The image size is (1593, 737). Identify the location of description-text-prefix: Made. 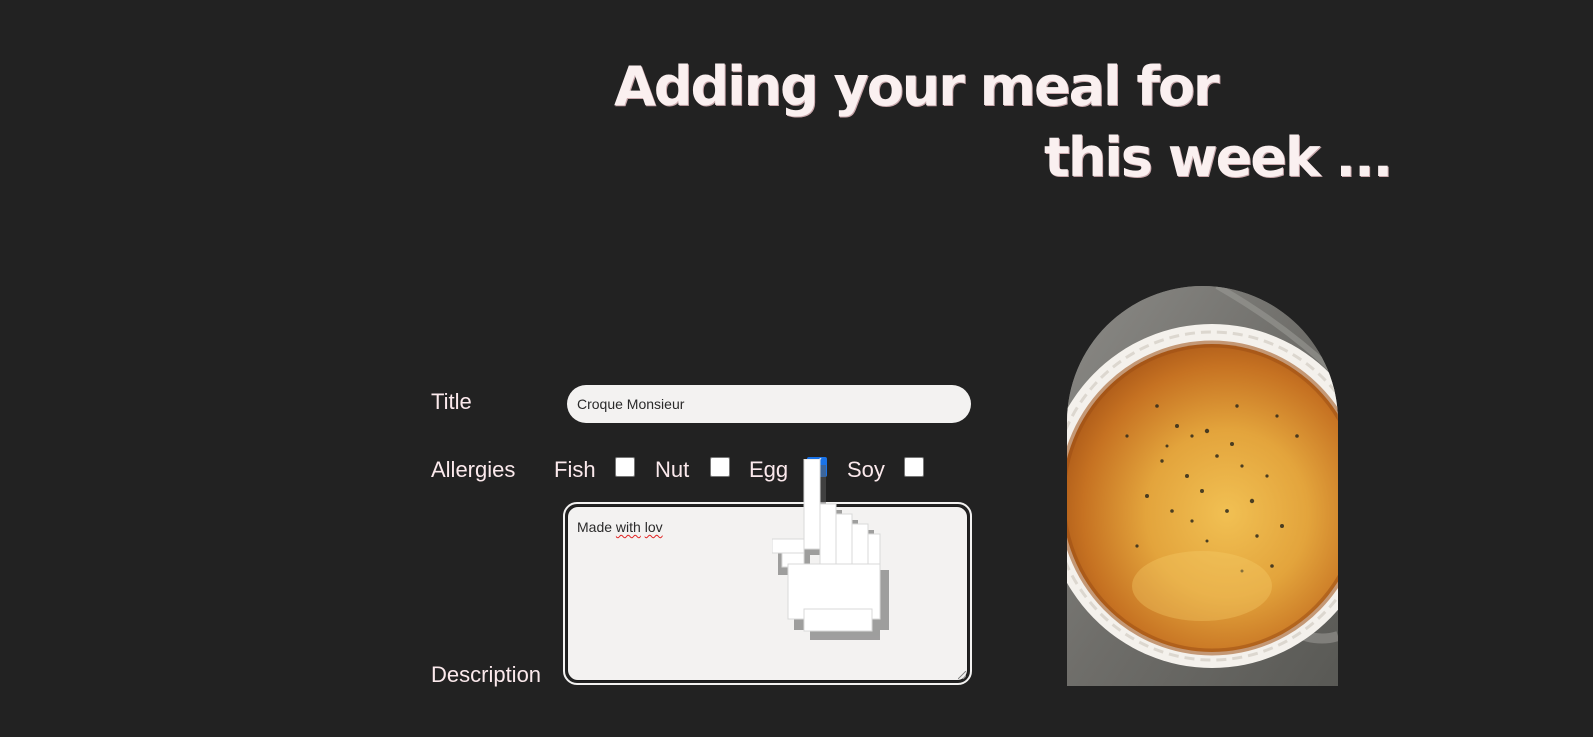
(596, 527).